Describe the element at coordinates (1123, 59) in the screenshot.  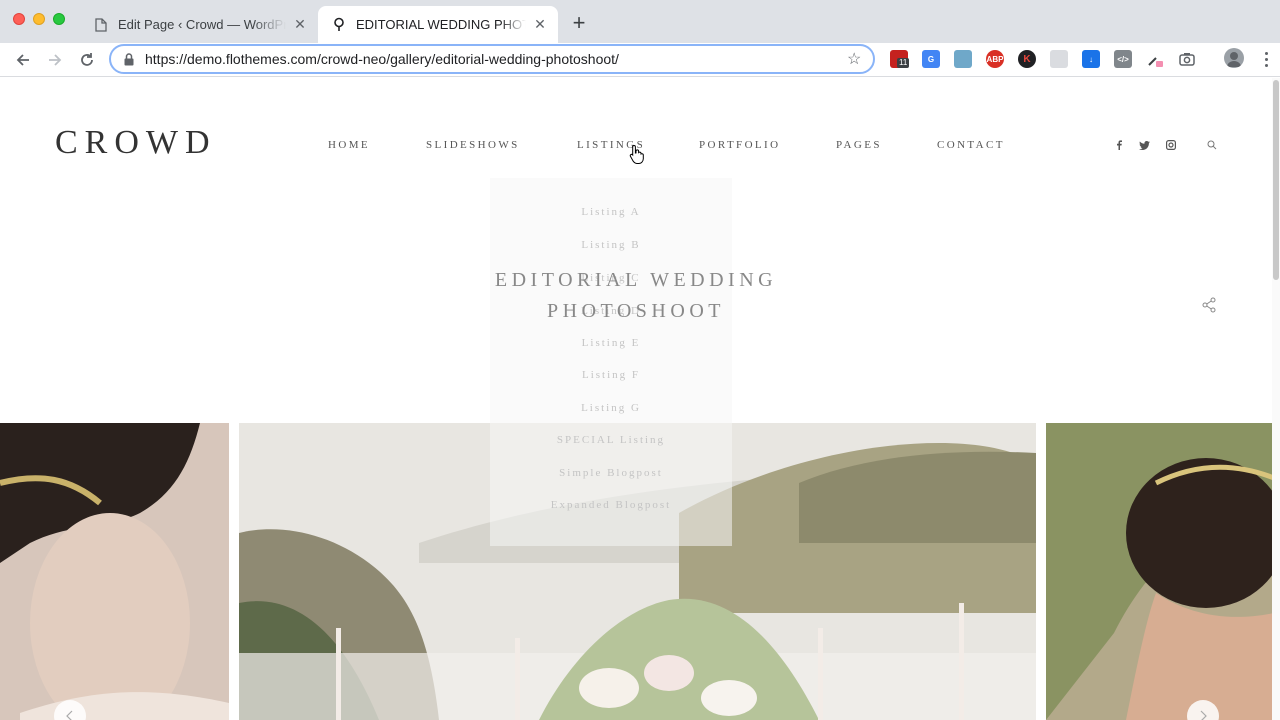
I see `code-ext-icon: </>` at that location.